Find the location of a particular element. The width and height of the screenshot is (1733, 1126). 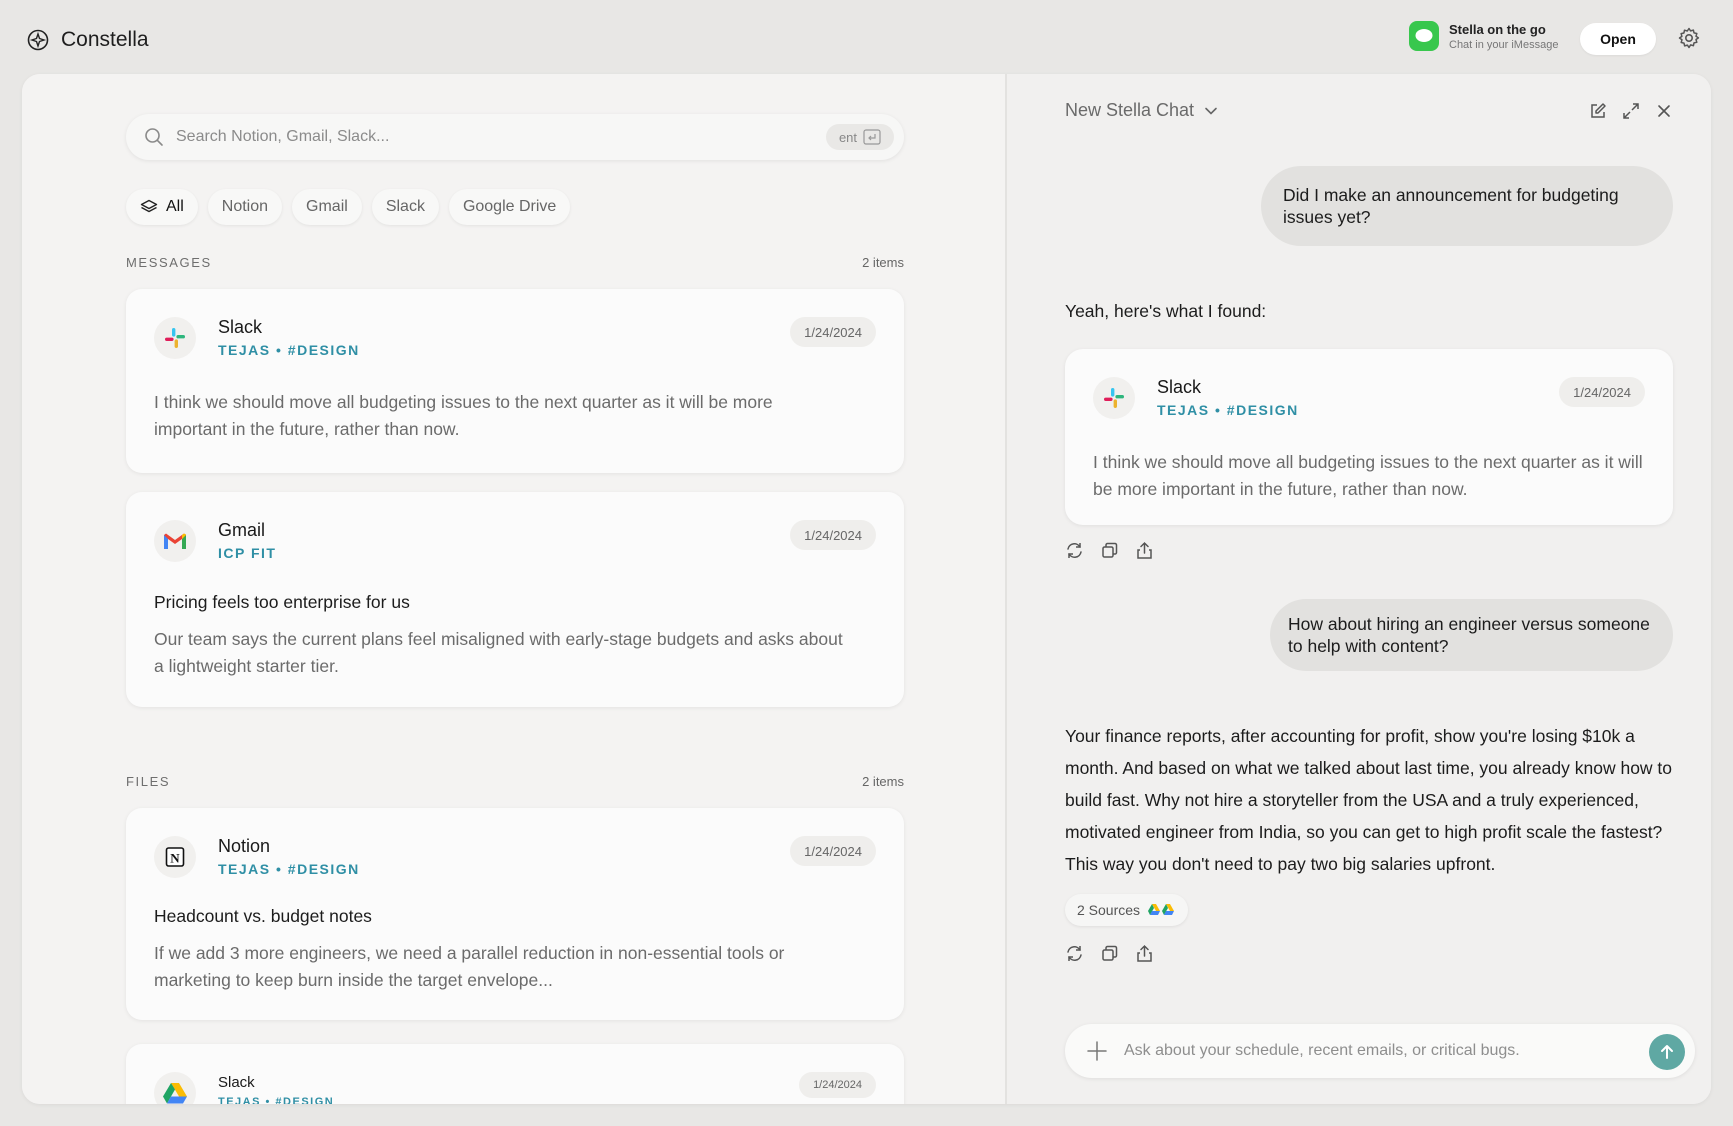

brand: Constella is located at coordinates (88, 40).